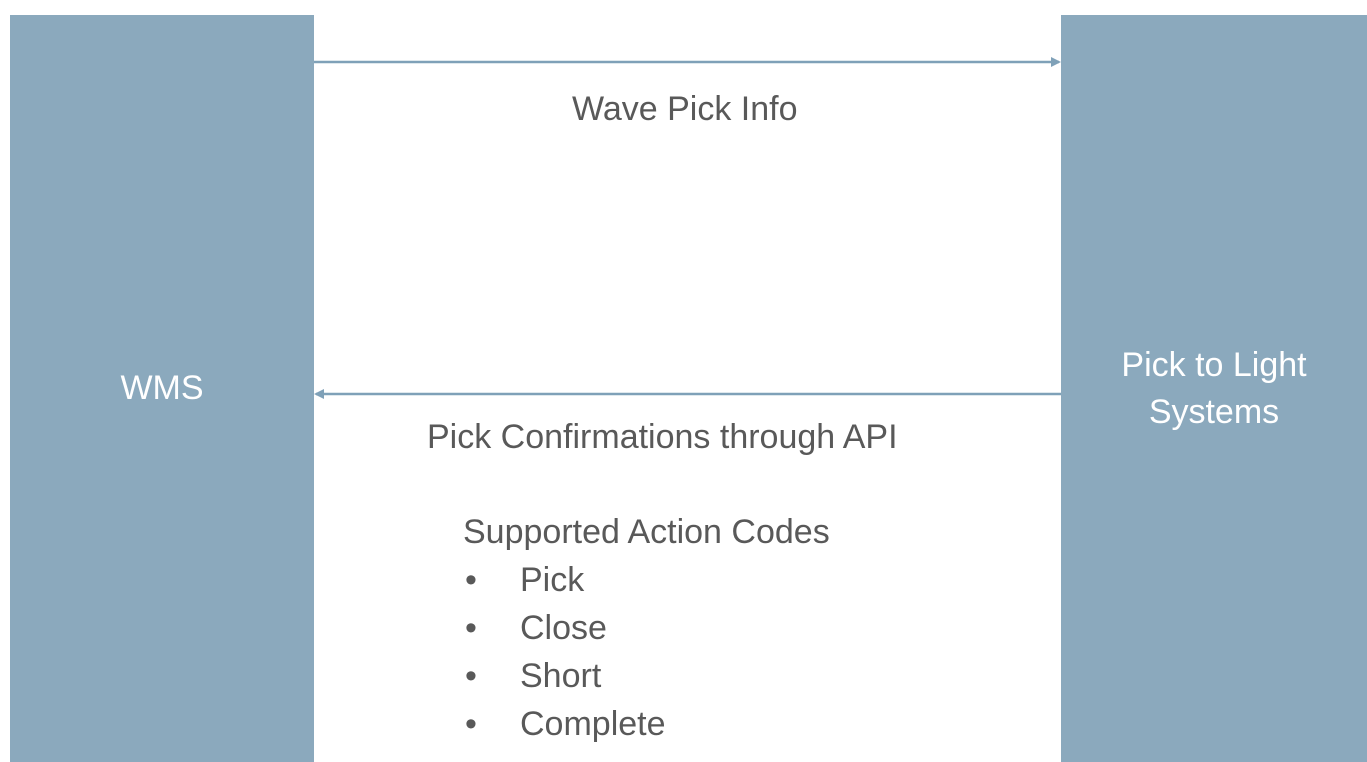 The width and height of the screenshot is (1367, 762). I want to click on action-code-label: Pick, so click(552, 580).